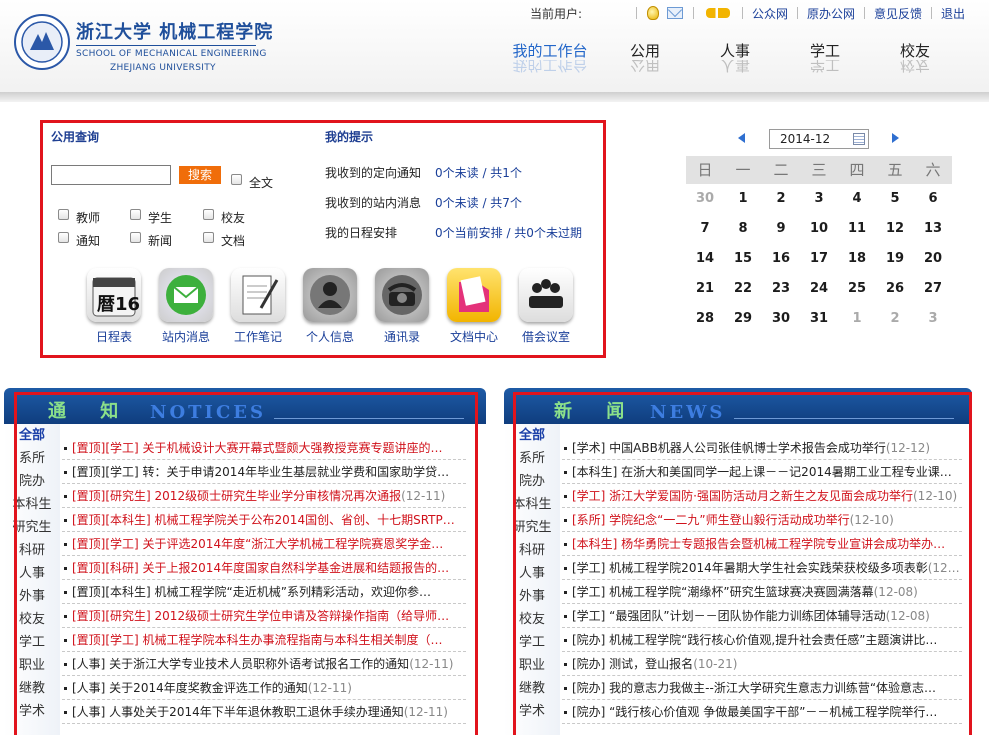 The width and height of the screenshot is (989, 735). I want to click on day-cell: 22, so click(743, 289).